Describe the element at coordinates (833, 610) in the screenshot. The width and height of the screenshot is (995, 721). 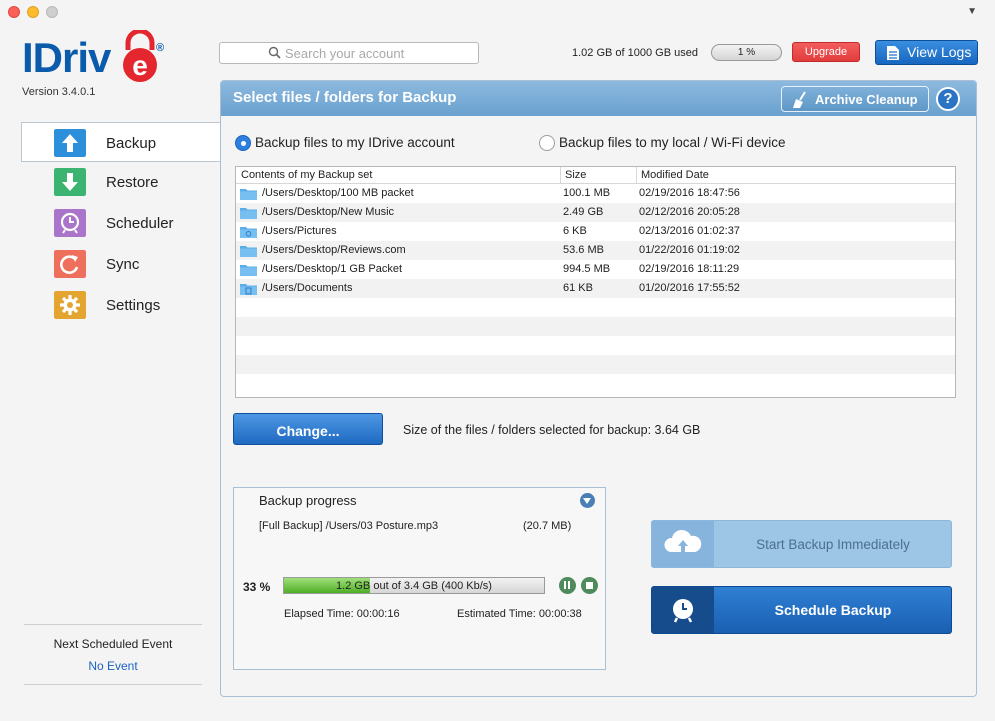
I see `schedule-backup-label: Schedule Backup` at that location.